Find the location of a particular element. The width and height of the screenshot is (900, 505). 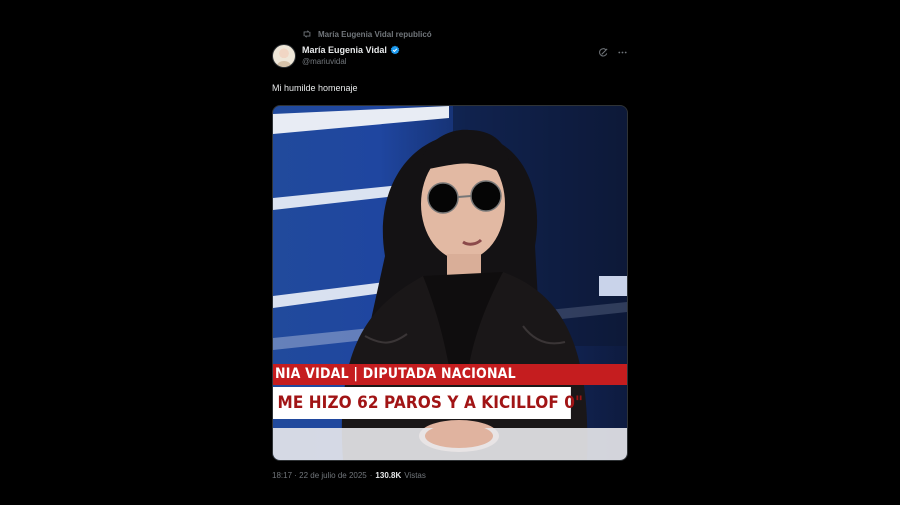

retweet-icon is located at coordinates (307, 34).